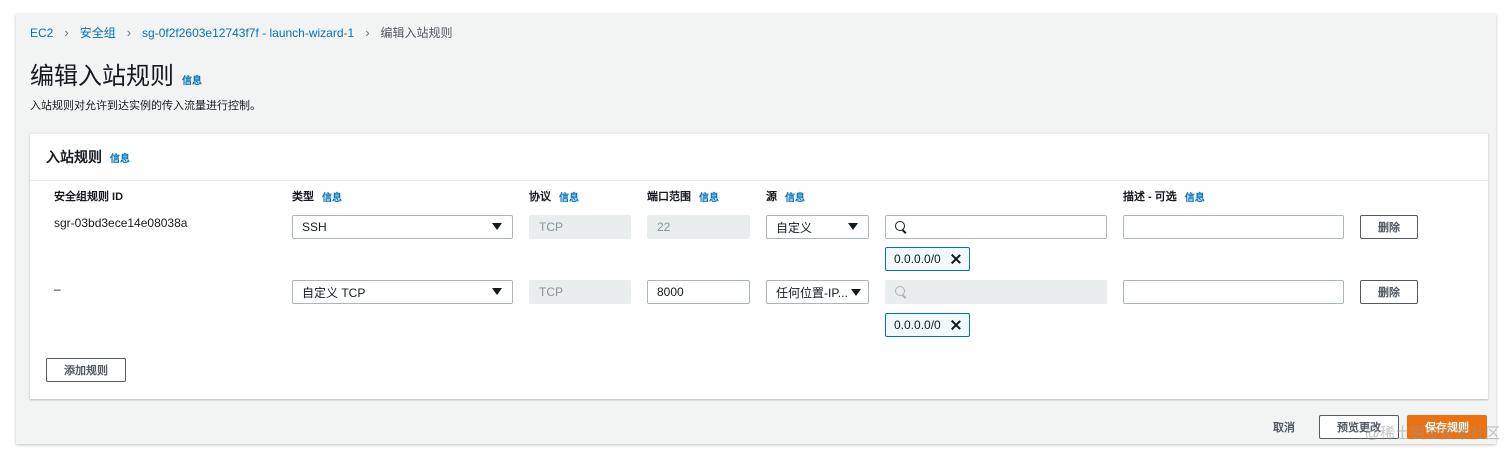  Describe the element at coordinates (248, 33) in the screenshot. I see `breadcrumb-security-group: sg-0f2f2603e12743f7f - launch-wizard-1` at that location.